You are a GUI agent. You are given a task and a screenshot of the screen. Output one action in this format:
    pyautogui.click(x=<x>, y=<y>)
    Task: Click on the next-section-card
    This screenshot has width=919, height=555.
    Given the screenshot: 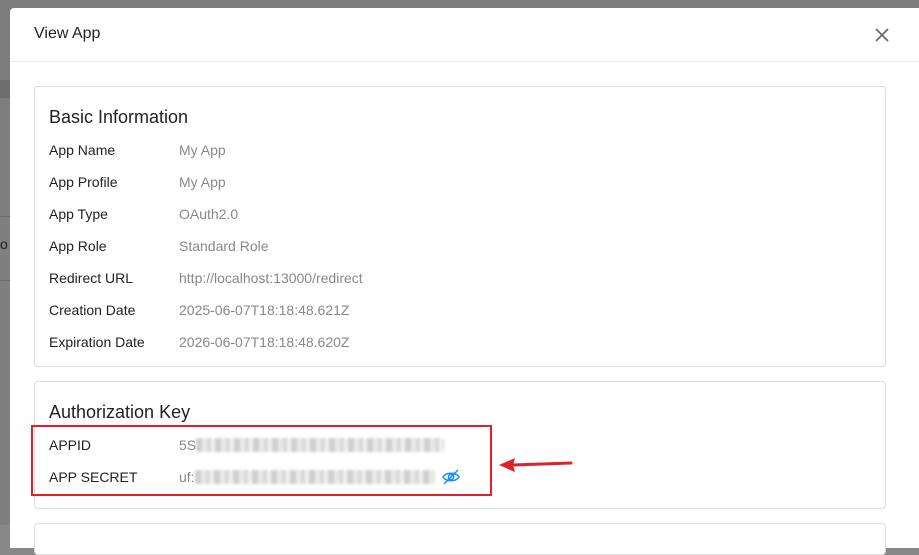 What is the action you would take?
    pyautogui.click(x=460, y=539)
    